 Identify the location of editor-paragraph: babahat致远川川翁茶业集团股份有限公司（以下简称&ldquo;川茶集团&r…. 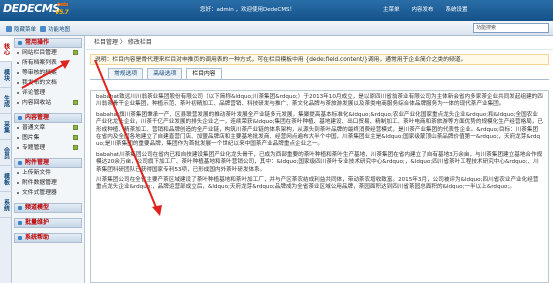
(319, 101).